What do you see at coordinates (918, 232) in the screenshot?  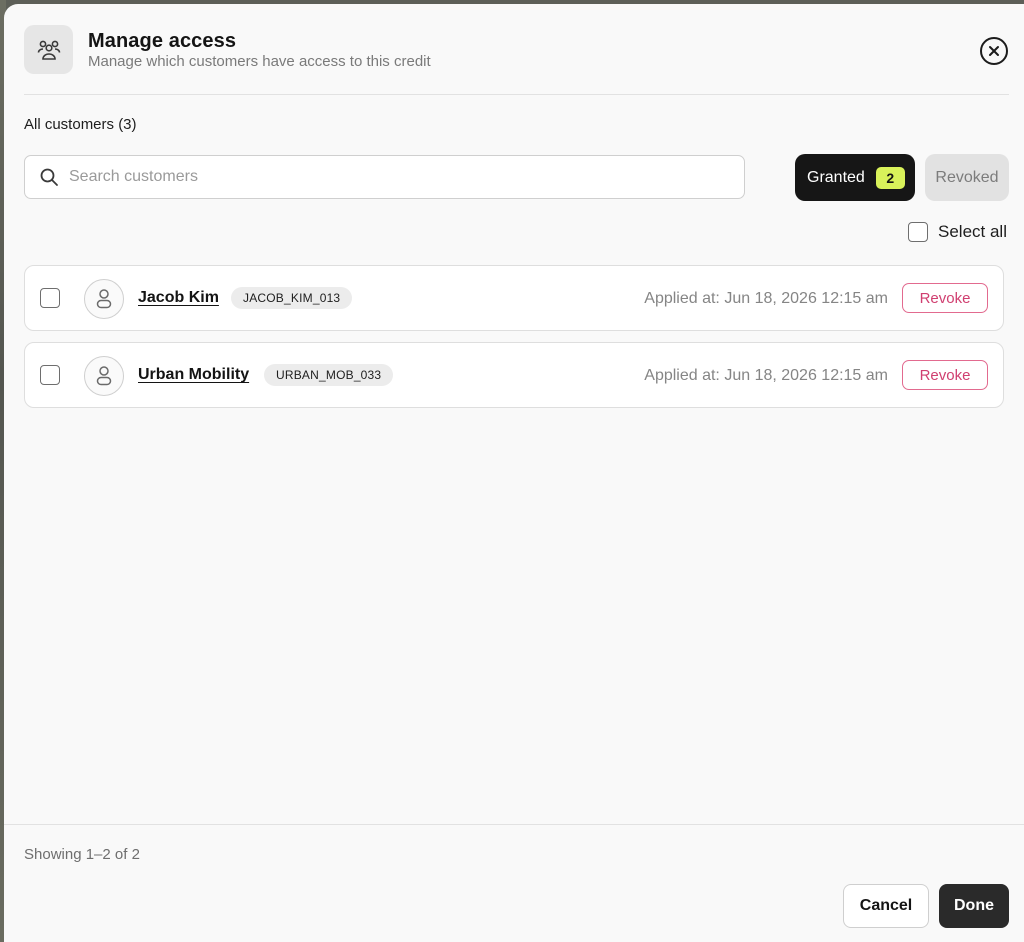 I see `select-all-checkbox` at bounding box center [918, 232].